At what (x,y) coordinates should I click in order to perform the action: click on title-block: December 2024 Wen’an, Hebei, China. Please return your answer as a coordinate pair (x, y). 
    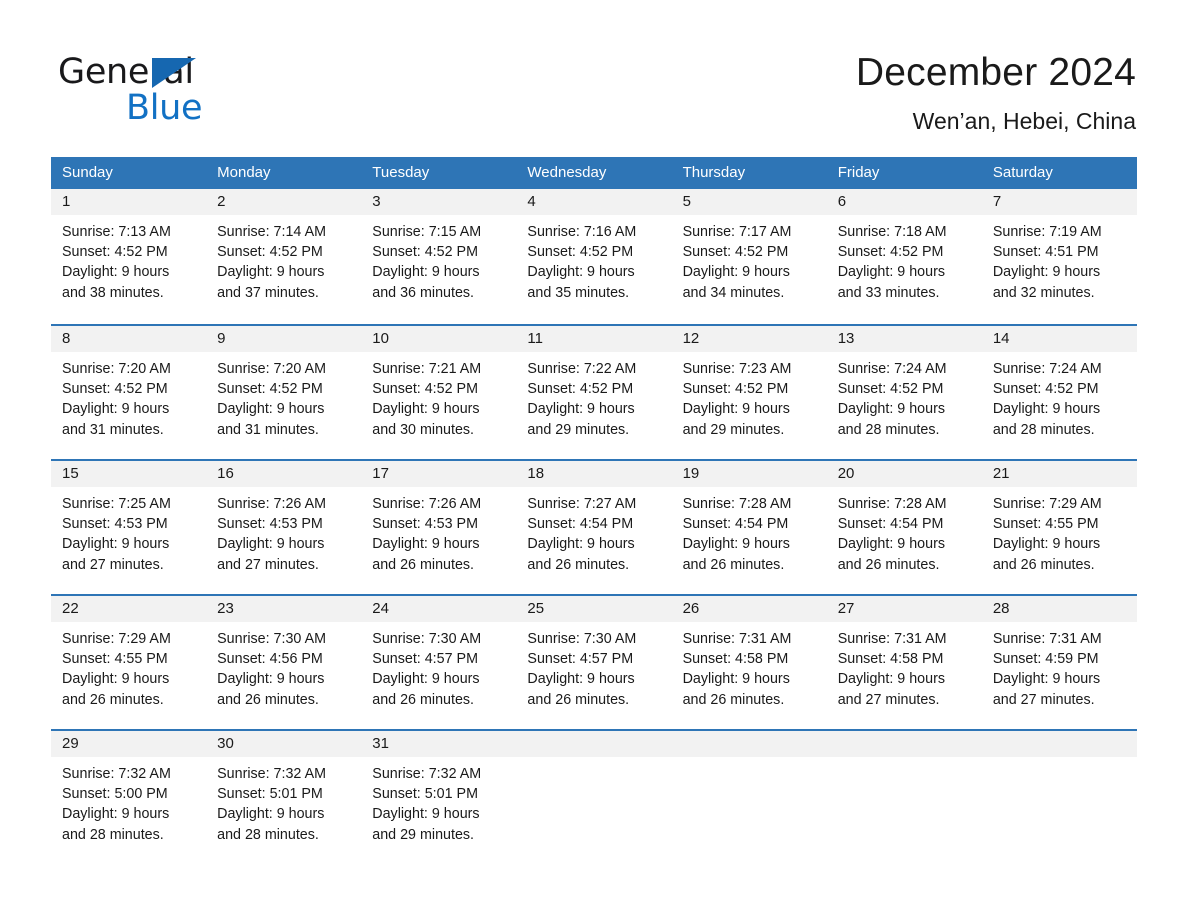
    Looking at the image, I should click on (996, 91).